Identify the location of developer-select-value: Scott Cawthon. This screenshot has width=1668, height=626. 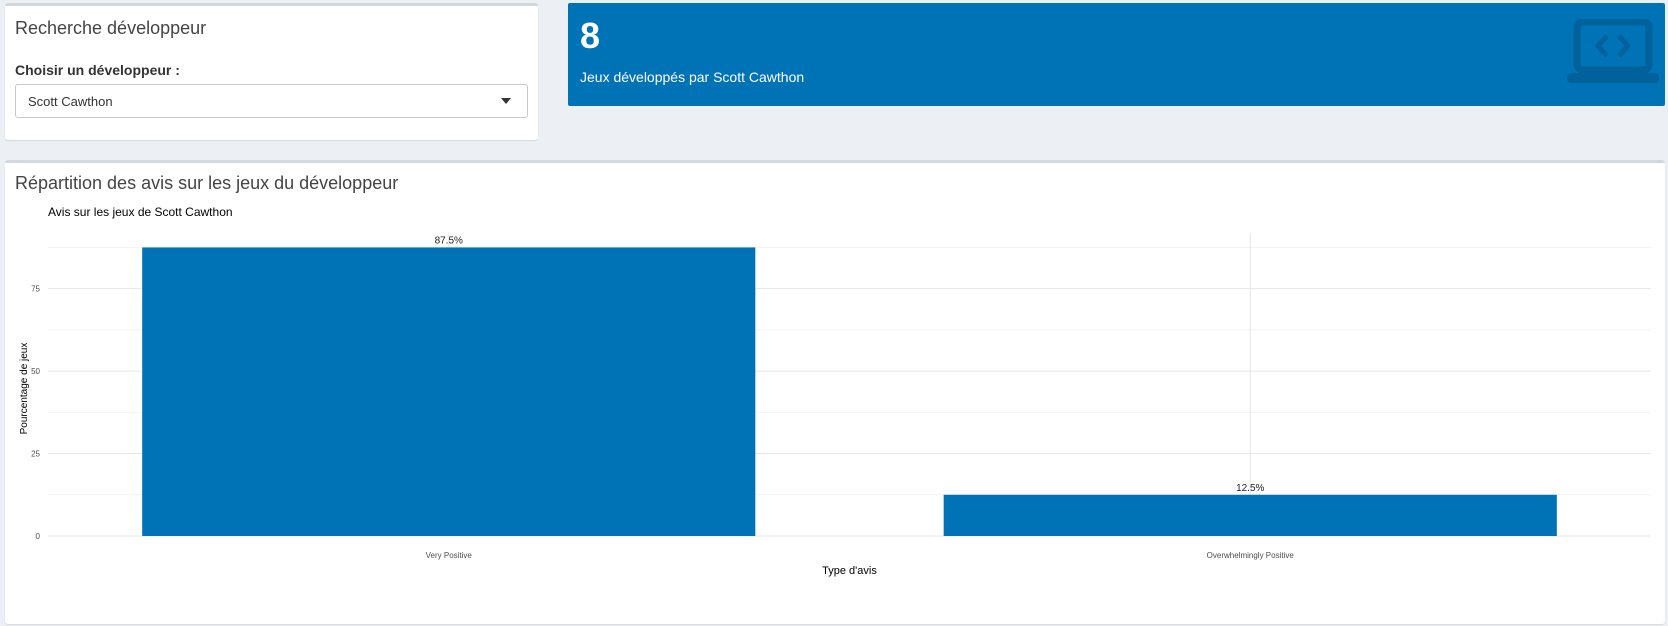
(70, 101).